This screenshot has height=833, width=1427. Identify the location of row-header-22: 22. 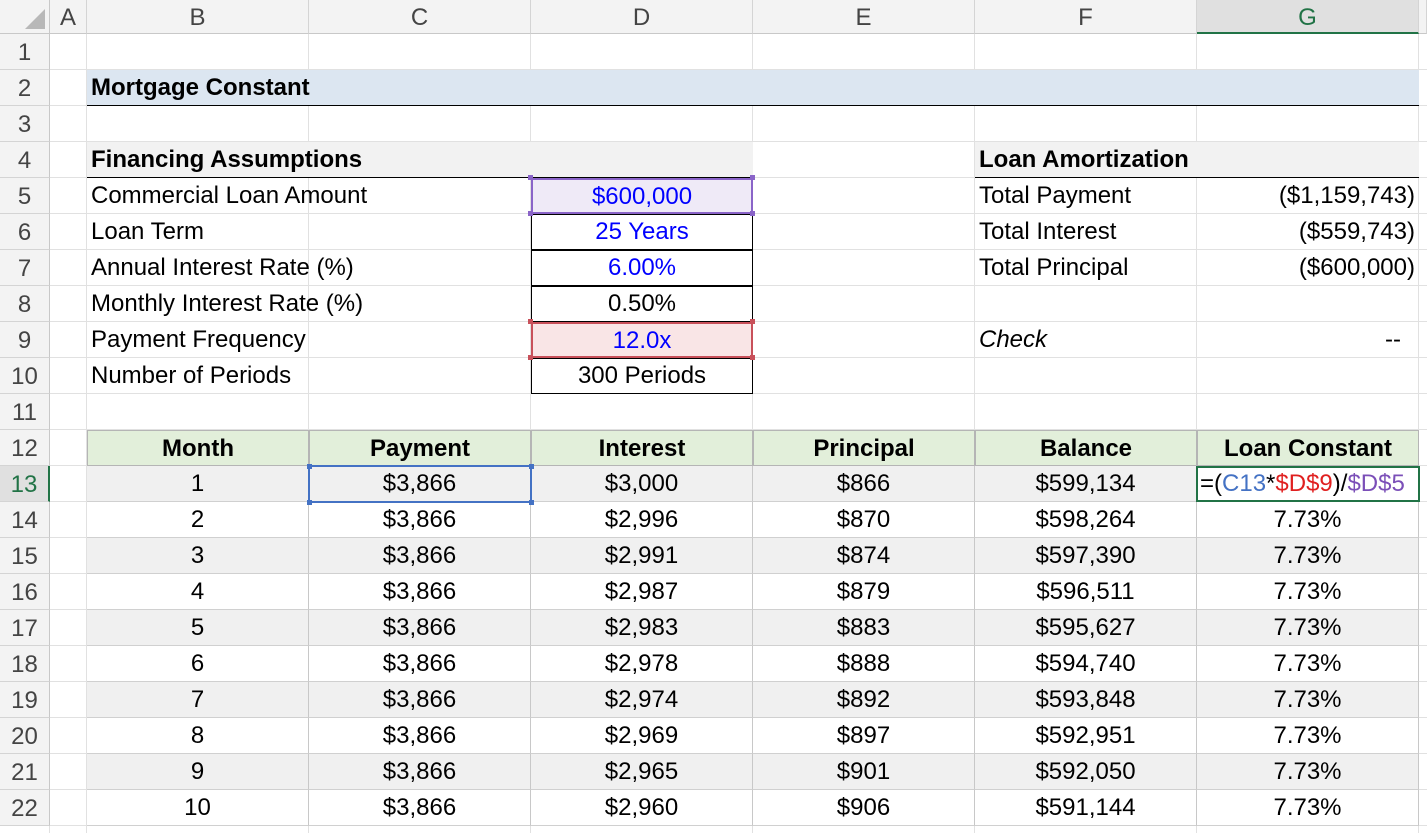
(25, 808).